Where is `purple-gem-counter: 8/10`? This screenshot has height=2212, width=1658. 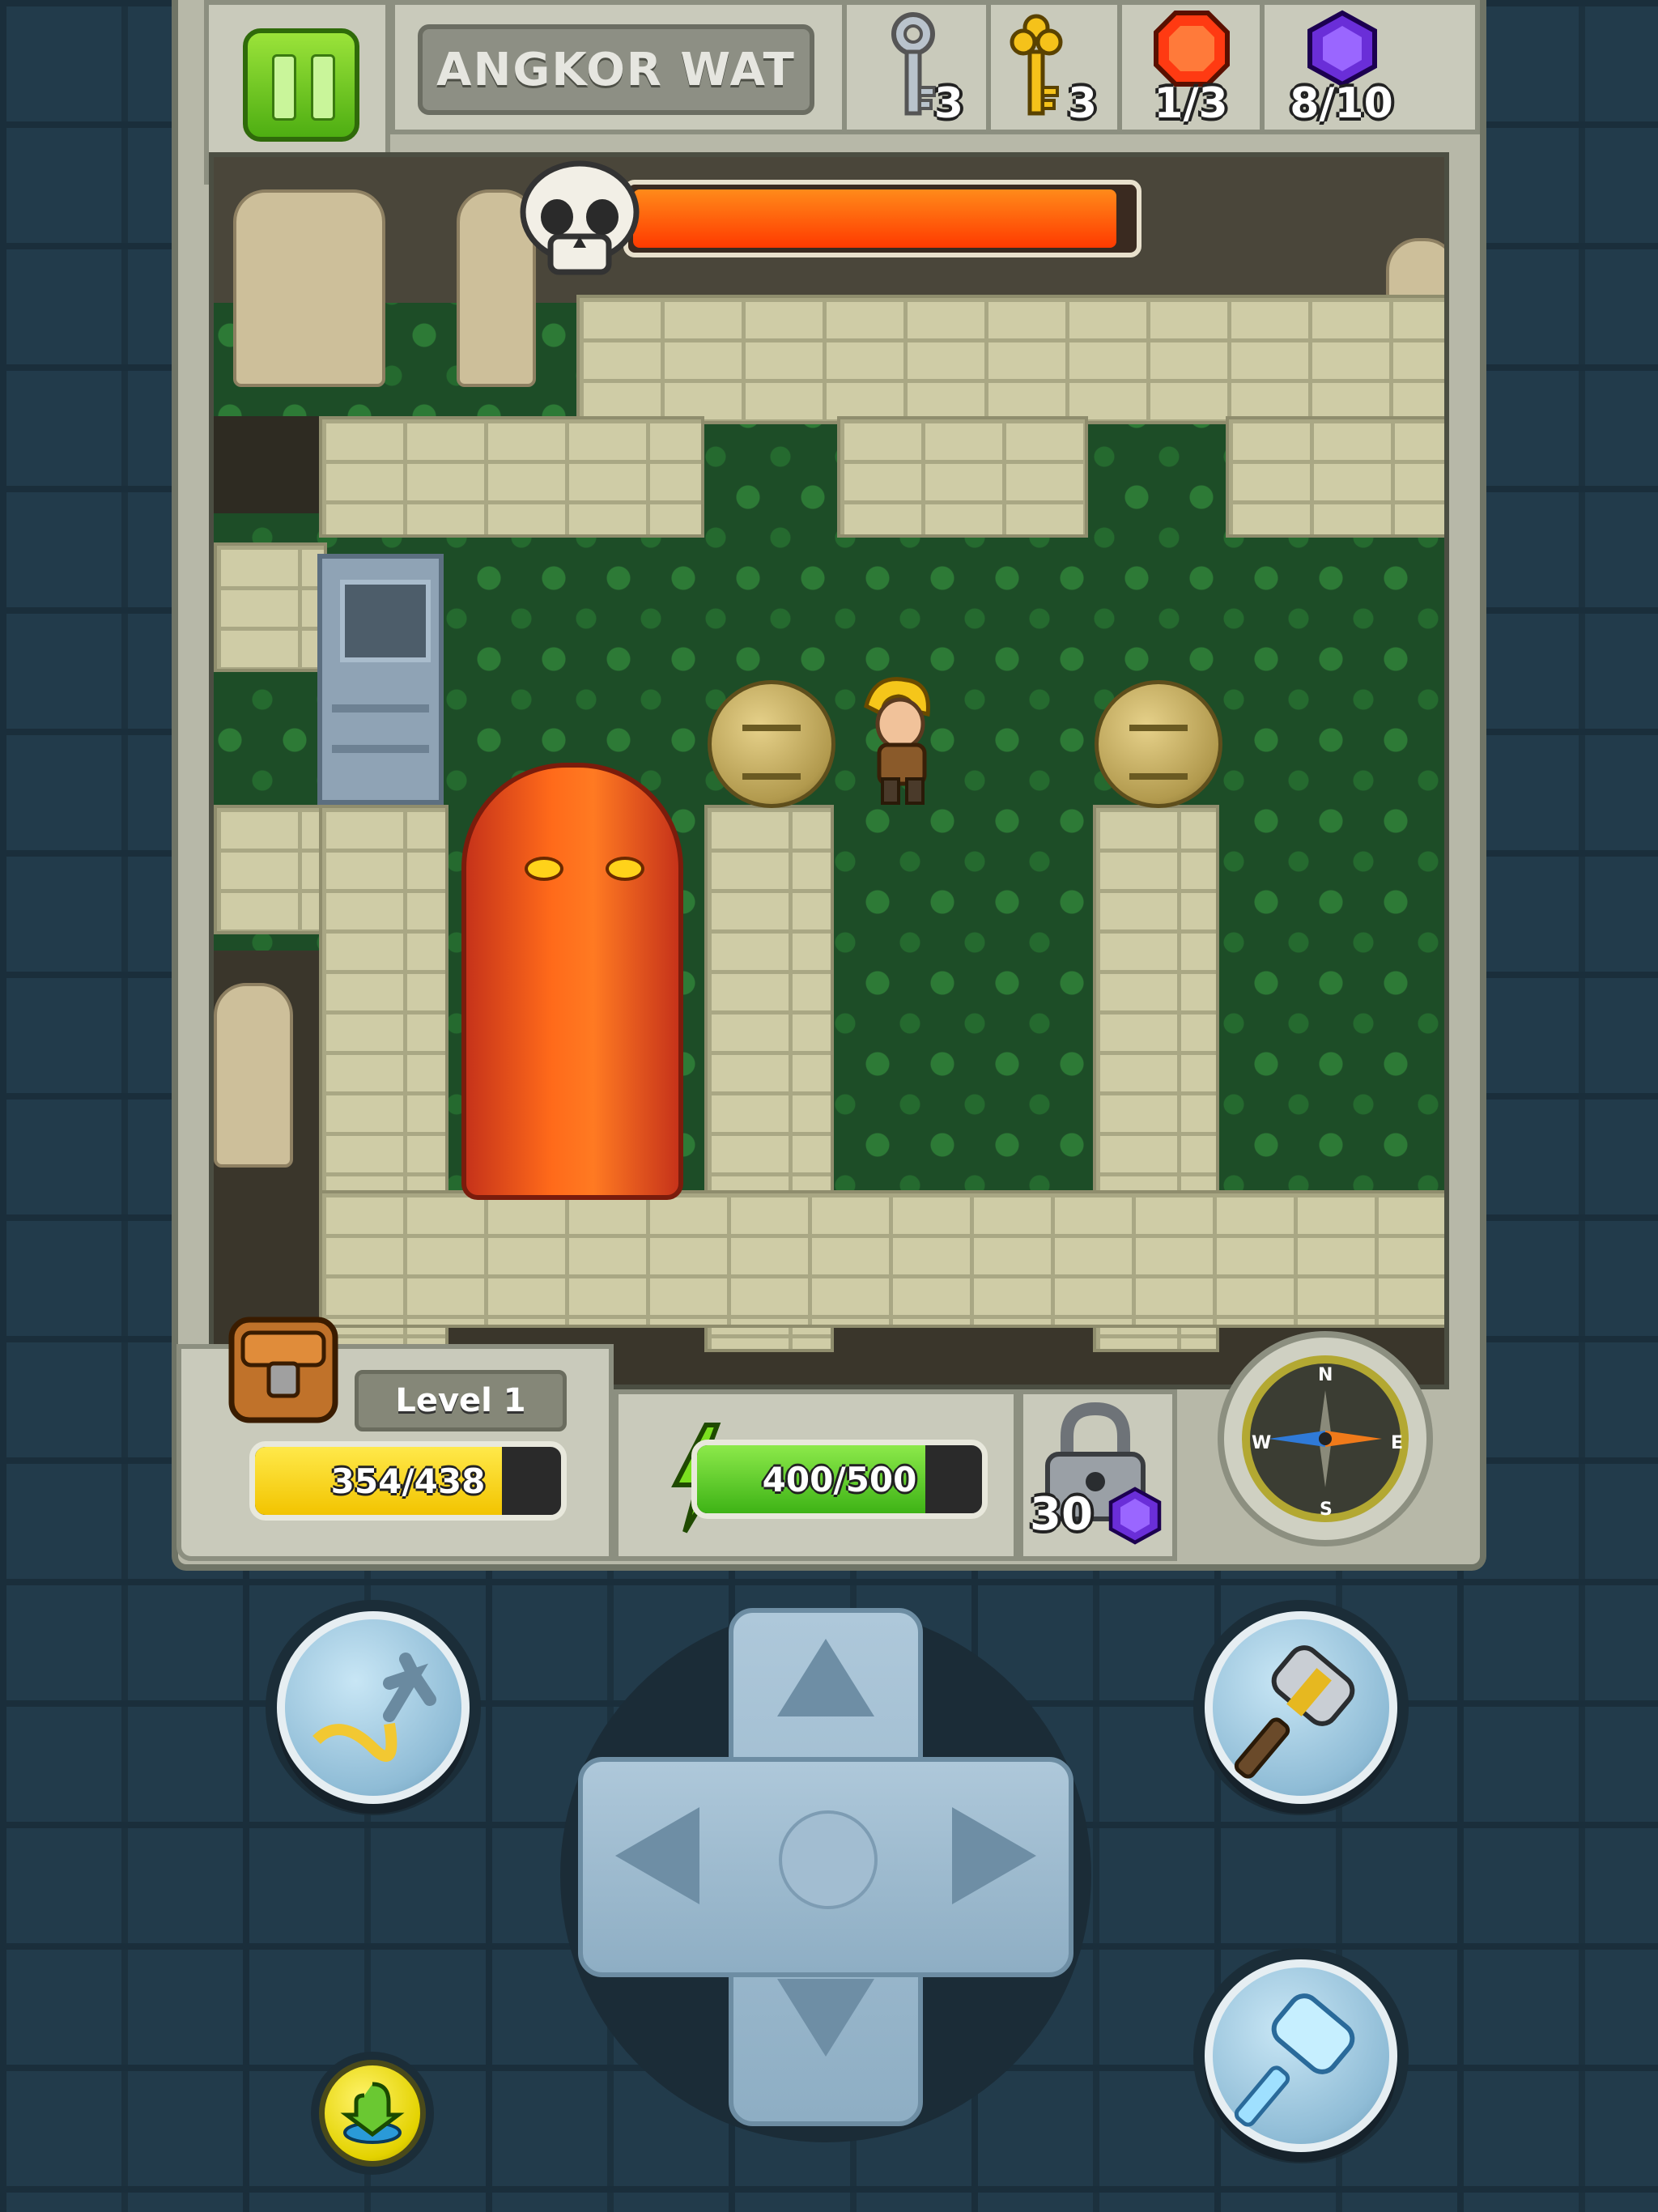
purple-gem-counter: 8/10 is located at coordinates (1341, 67).